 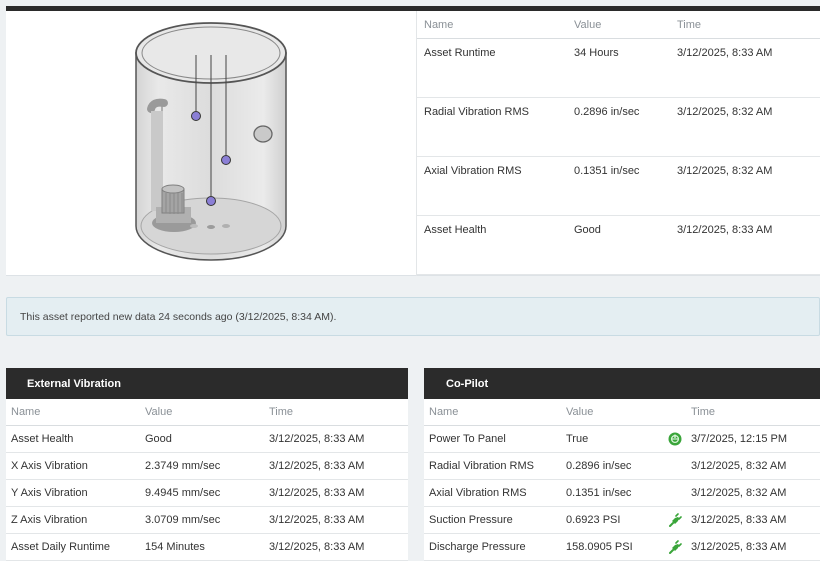 What do you see at coordinates (183, 520) in the screenshot?
I see `row-value: 3.0709 mm/sec` at bounding box center [183, 520].